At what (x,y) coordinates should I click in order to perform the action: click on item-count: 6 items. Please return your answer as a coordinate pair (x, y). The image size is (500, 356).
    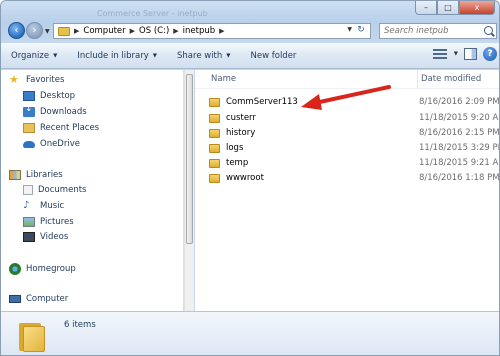
    Looking at the image, I should click on (80, 325).